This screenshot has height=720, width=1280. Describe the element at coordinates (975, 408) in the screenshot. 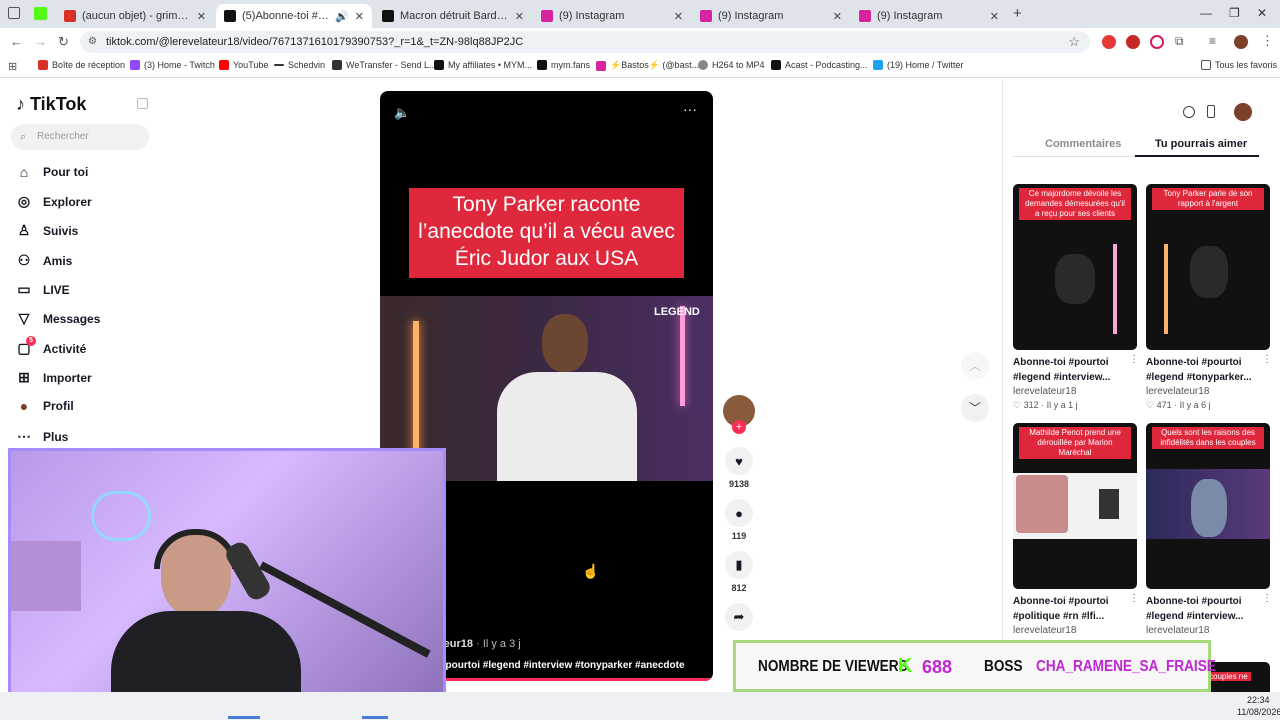

I see `next-video-button: ﹀` at that location.